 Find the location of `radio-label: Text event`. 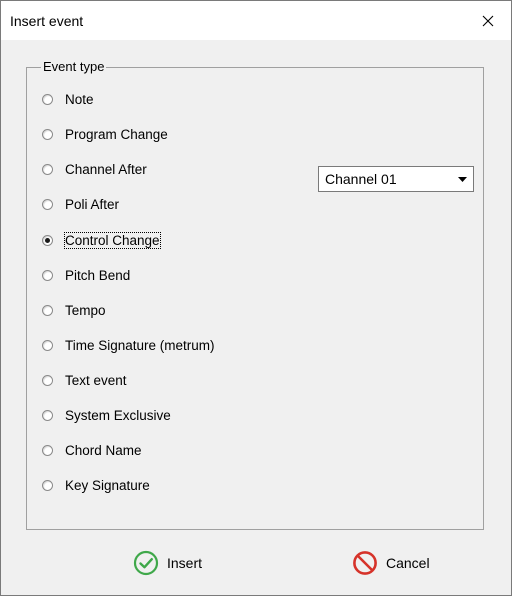

radio-label: Text event is located at coordinates (96, 380).